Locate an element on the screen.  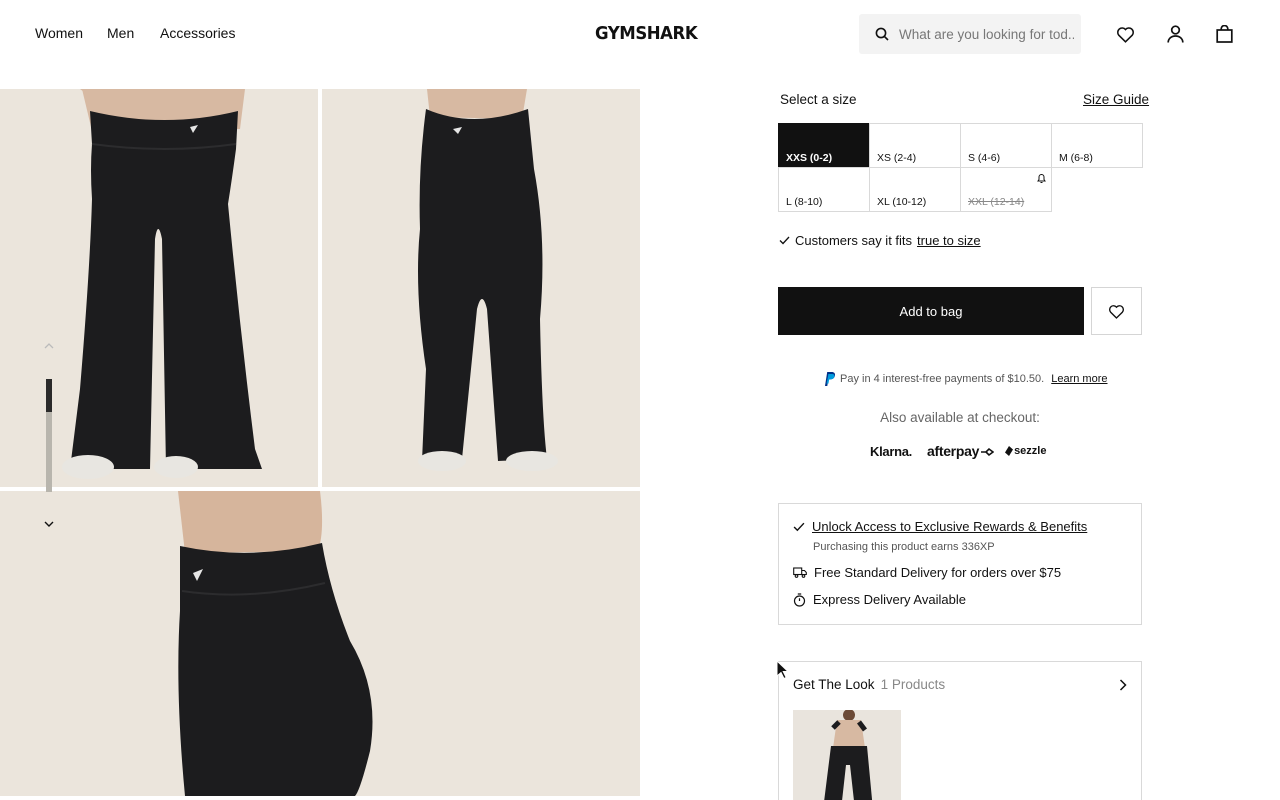
fit-feedback: Customers say it fits true to size is located at coordinates (880, 240).